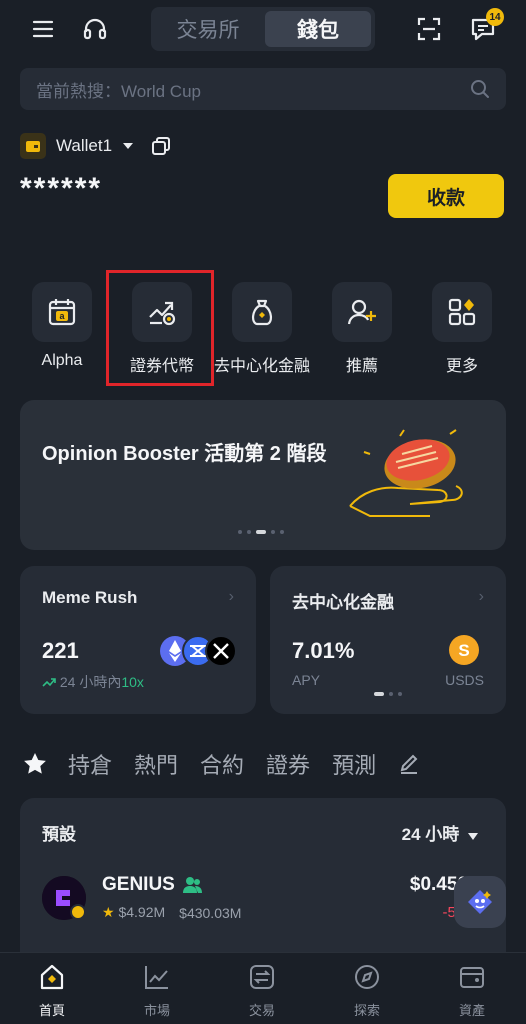 This screenshot has width=526, height=1024. Describe the element at coordinates (306, 680) in the screenshot. I see `apy-label: APY` at that location.